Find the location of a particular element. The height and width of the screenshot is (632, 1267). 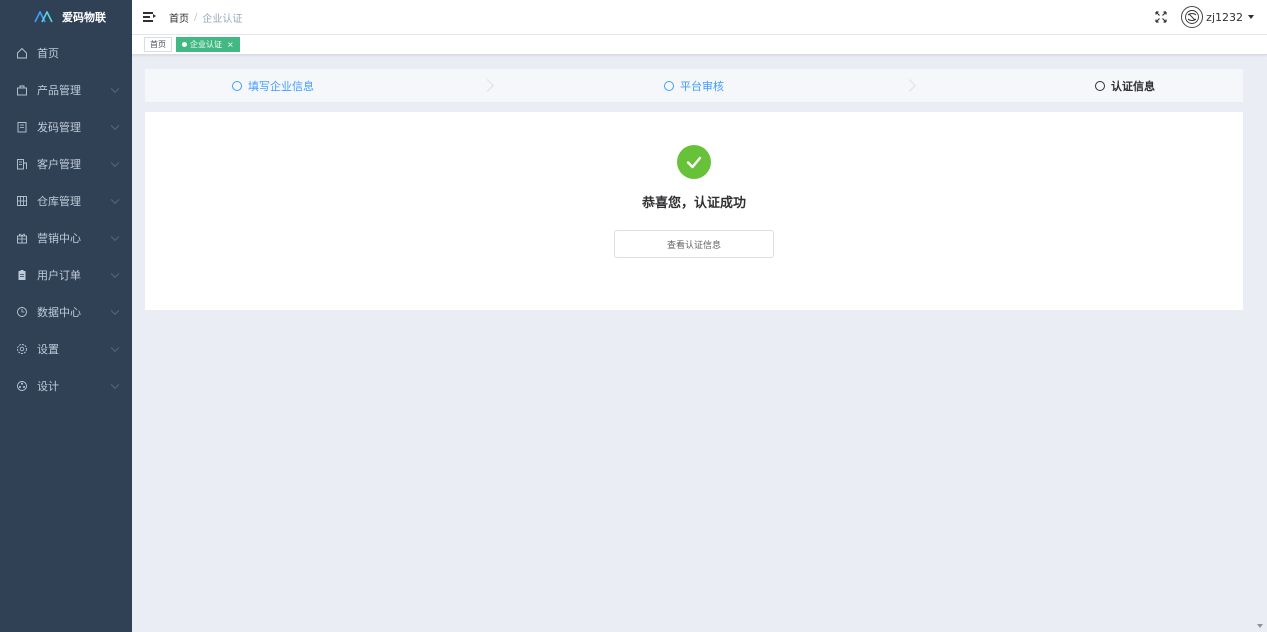

avatar is located at coordinates (1192, 17).